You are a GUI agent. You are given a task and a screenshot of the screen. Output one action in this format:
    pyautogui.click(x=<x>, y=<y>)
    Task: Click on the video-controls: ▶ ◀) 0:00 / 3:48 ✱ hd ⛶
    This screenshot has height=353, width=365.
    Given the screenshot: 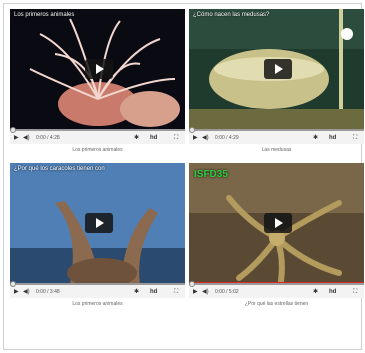 What is the action you would take?
    pyautogui.click(x=97, y=289)
    